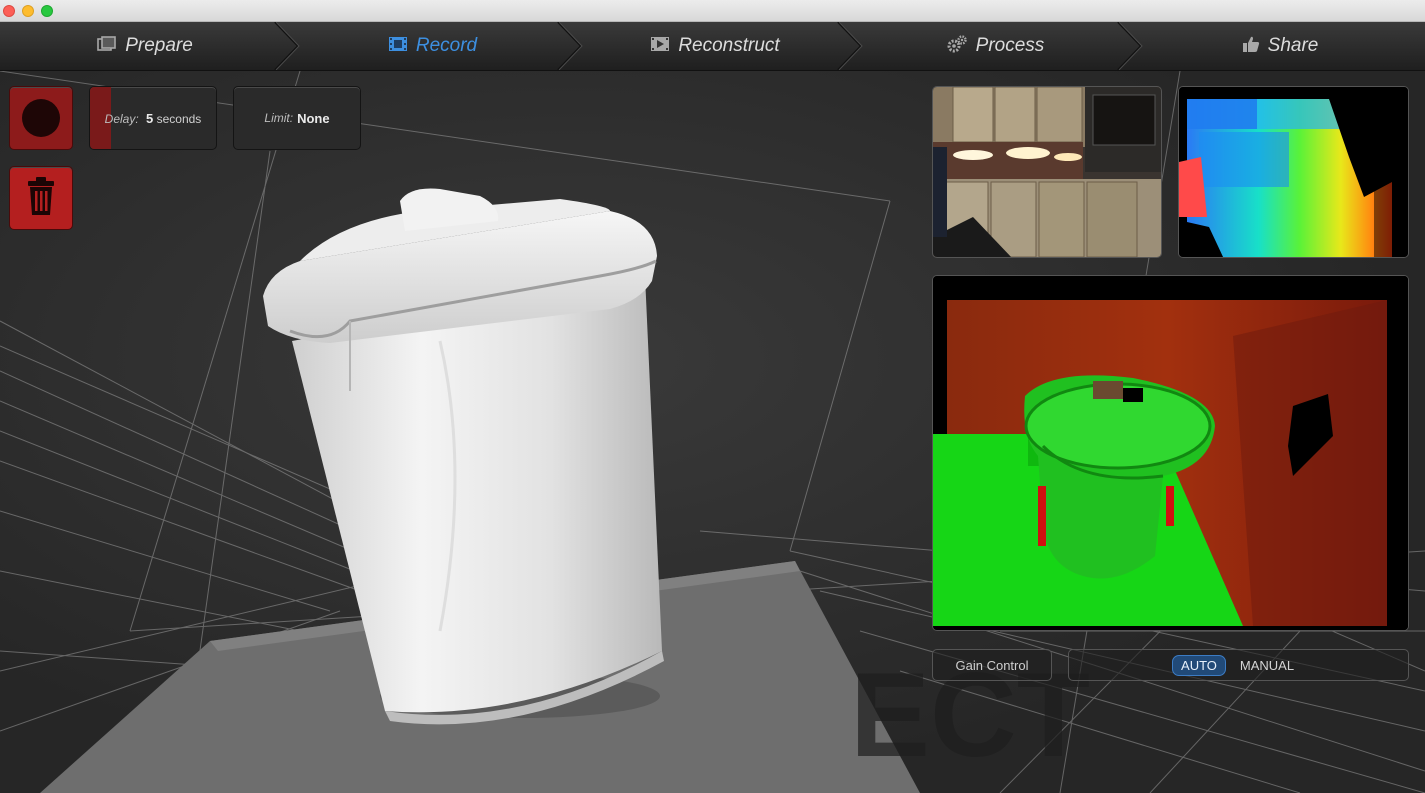 Image resolution: width=1425 pixels, height=793 pixels. What do you see at coordinates (9, 11) in the screenshot?
I see `close-window-button` at bounding box center [9, 11].